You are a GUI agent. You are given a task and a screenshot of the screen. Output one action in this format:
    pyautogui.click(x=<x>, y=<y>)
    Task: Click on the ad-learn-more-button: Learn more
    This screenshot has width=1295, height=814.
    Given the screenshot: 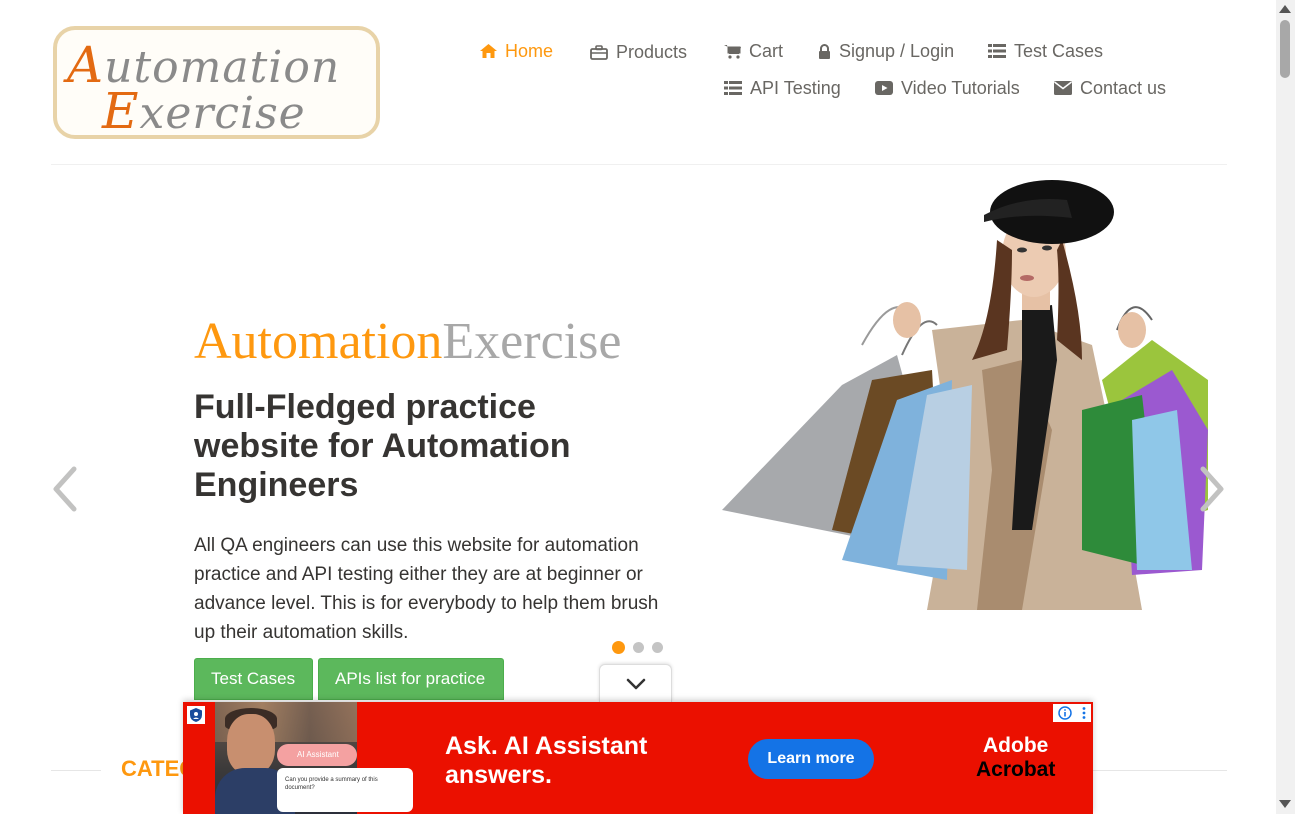 What is the action you would take?
    pyautogui.click(x=811, y=759)
    